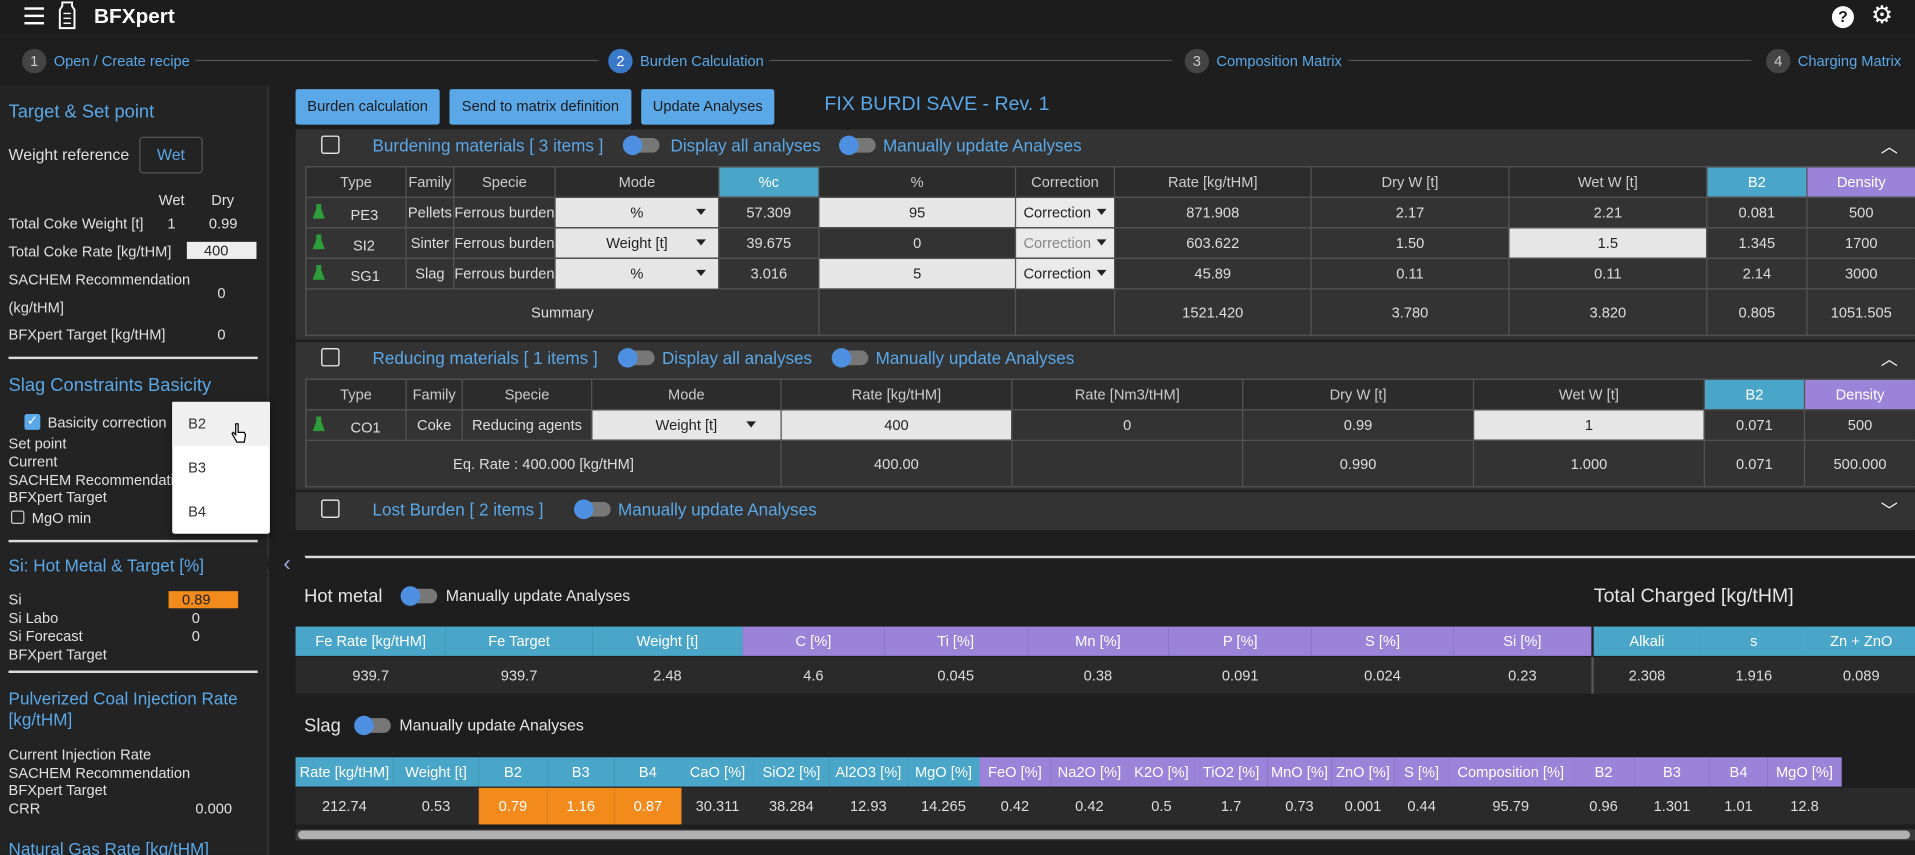 This screenshot has width=1915, height=855. Describe the element at coordinates (1363, 772) in the screenshot. I see `col-header: ZnO [%]` at that location.